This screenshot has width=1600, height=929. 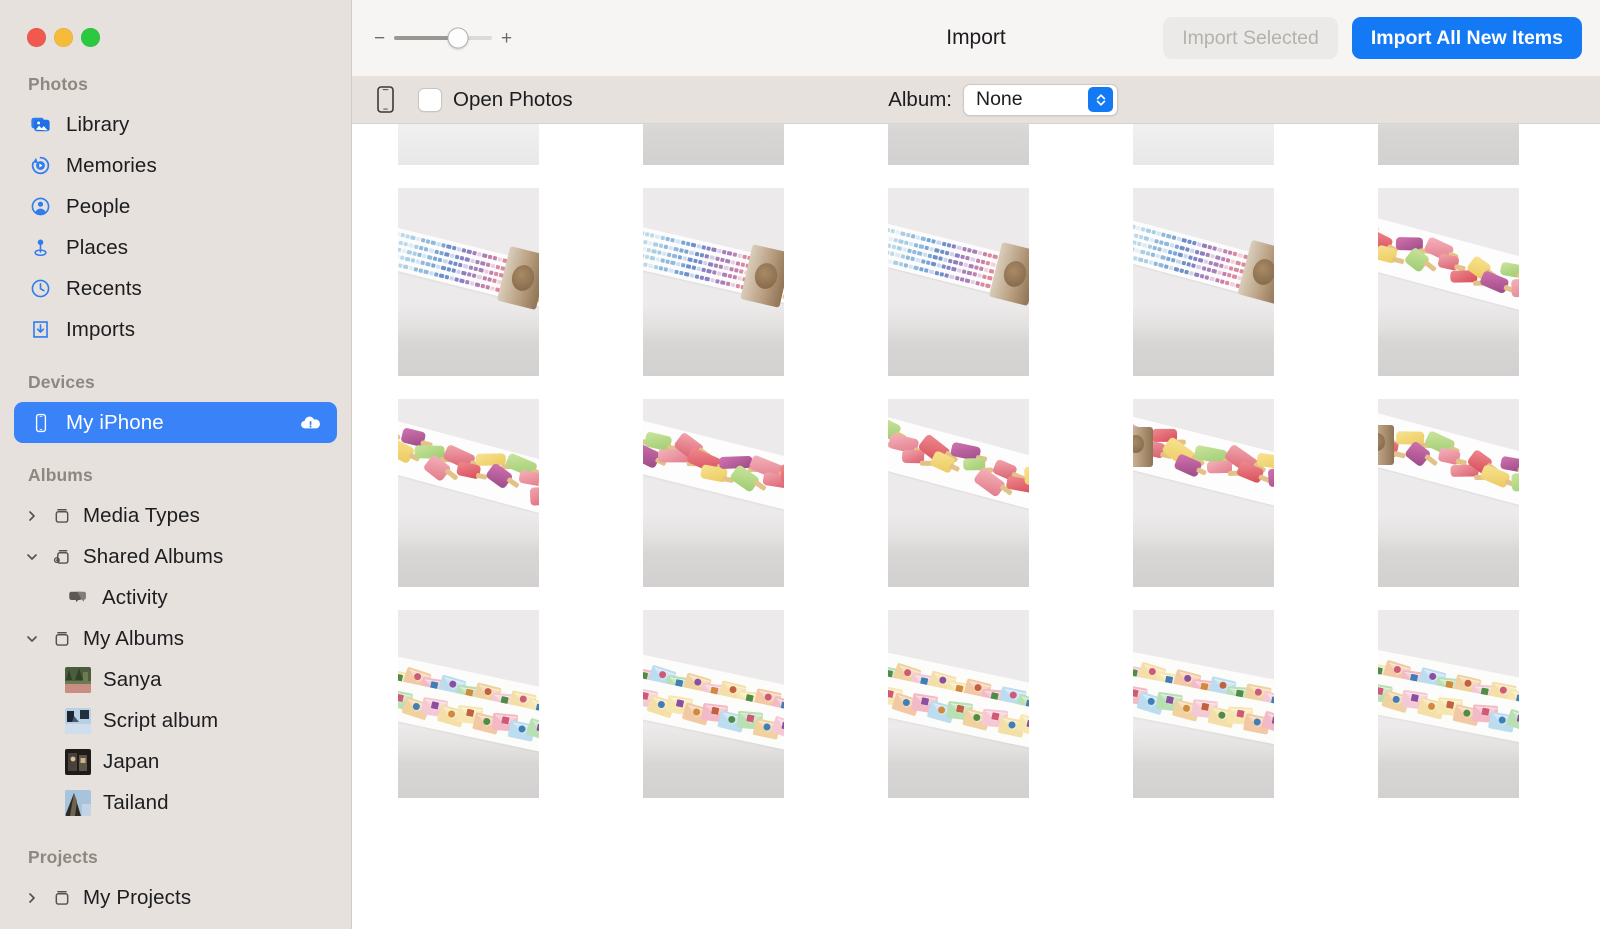 I want to click on sidebar-item-places: Places, so click(x=175, y=247).